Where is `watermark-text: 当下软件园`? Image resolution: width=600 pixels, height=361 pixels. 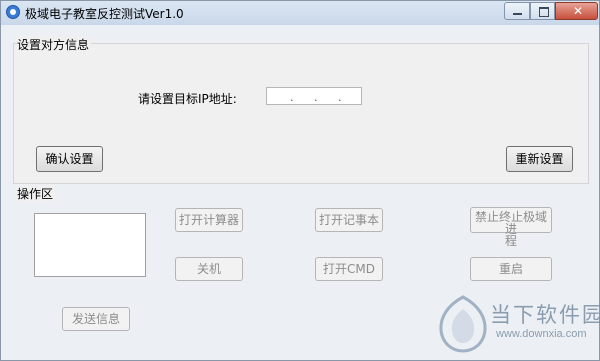 watermark-text: 当下软件园 is located at coordinates (545, 315).